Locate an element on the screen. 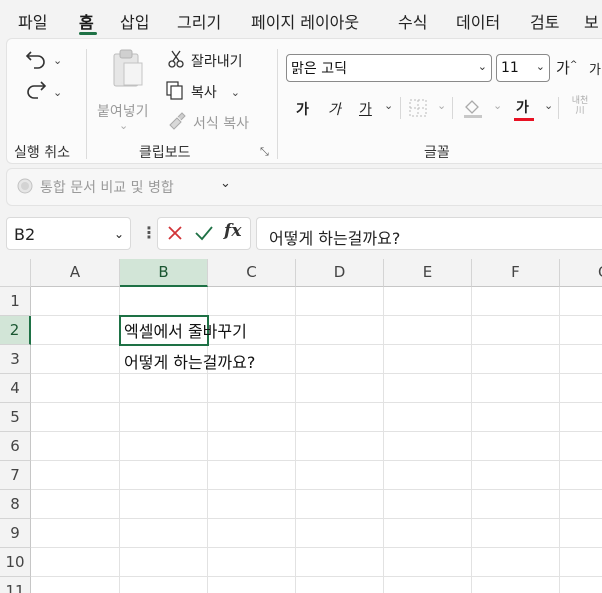 The image size is (602, 593). font-name-select: 맑은 고딕 ⌄ is located at coordinates (389, 68).